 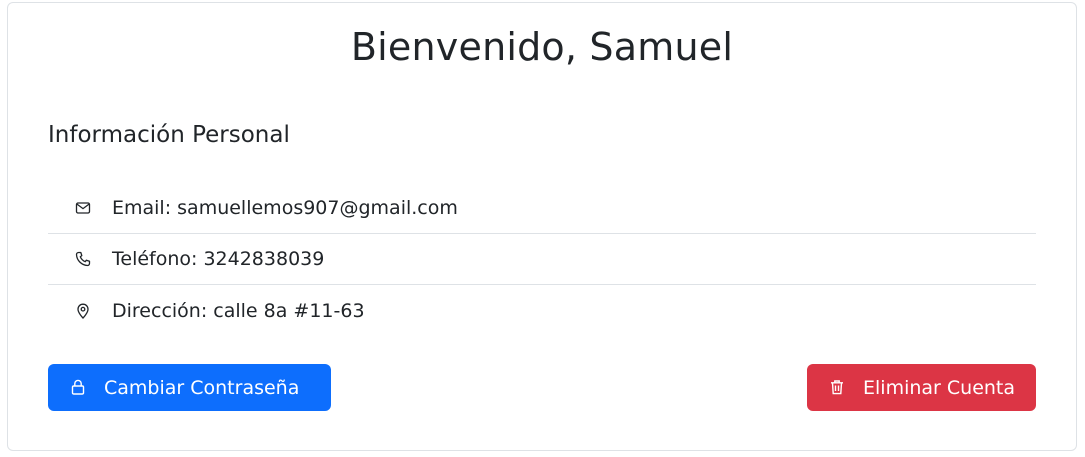 I want to click on email-text: Email: samuellemos907@gmail.com, so click(x=285, y=208).